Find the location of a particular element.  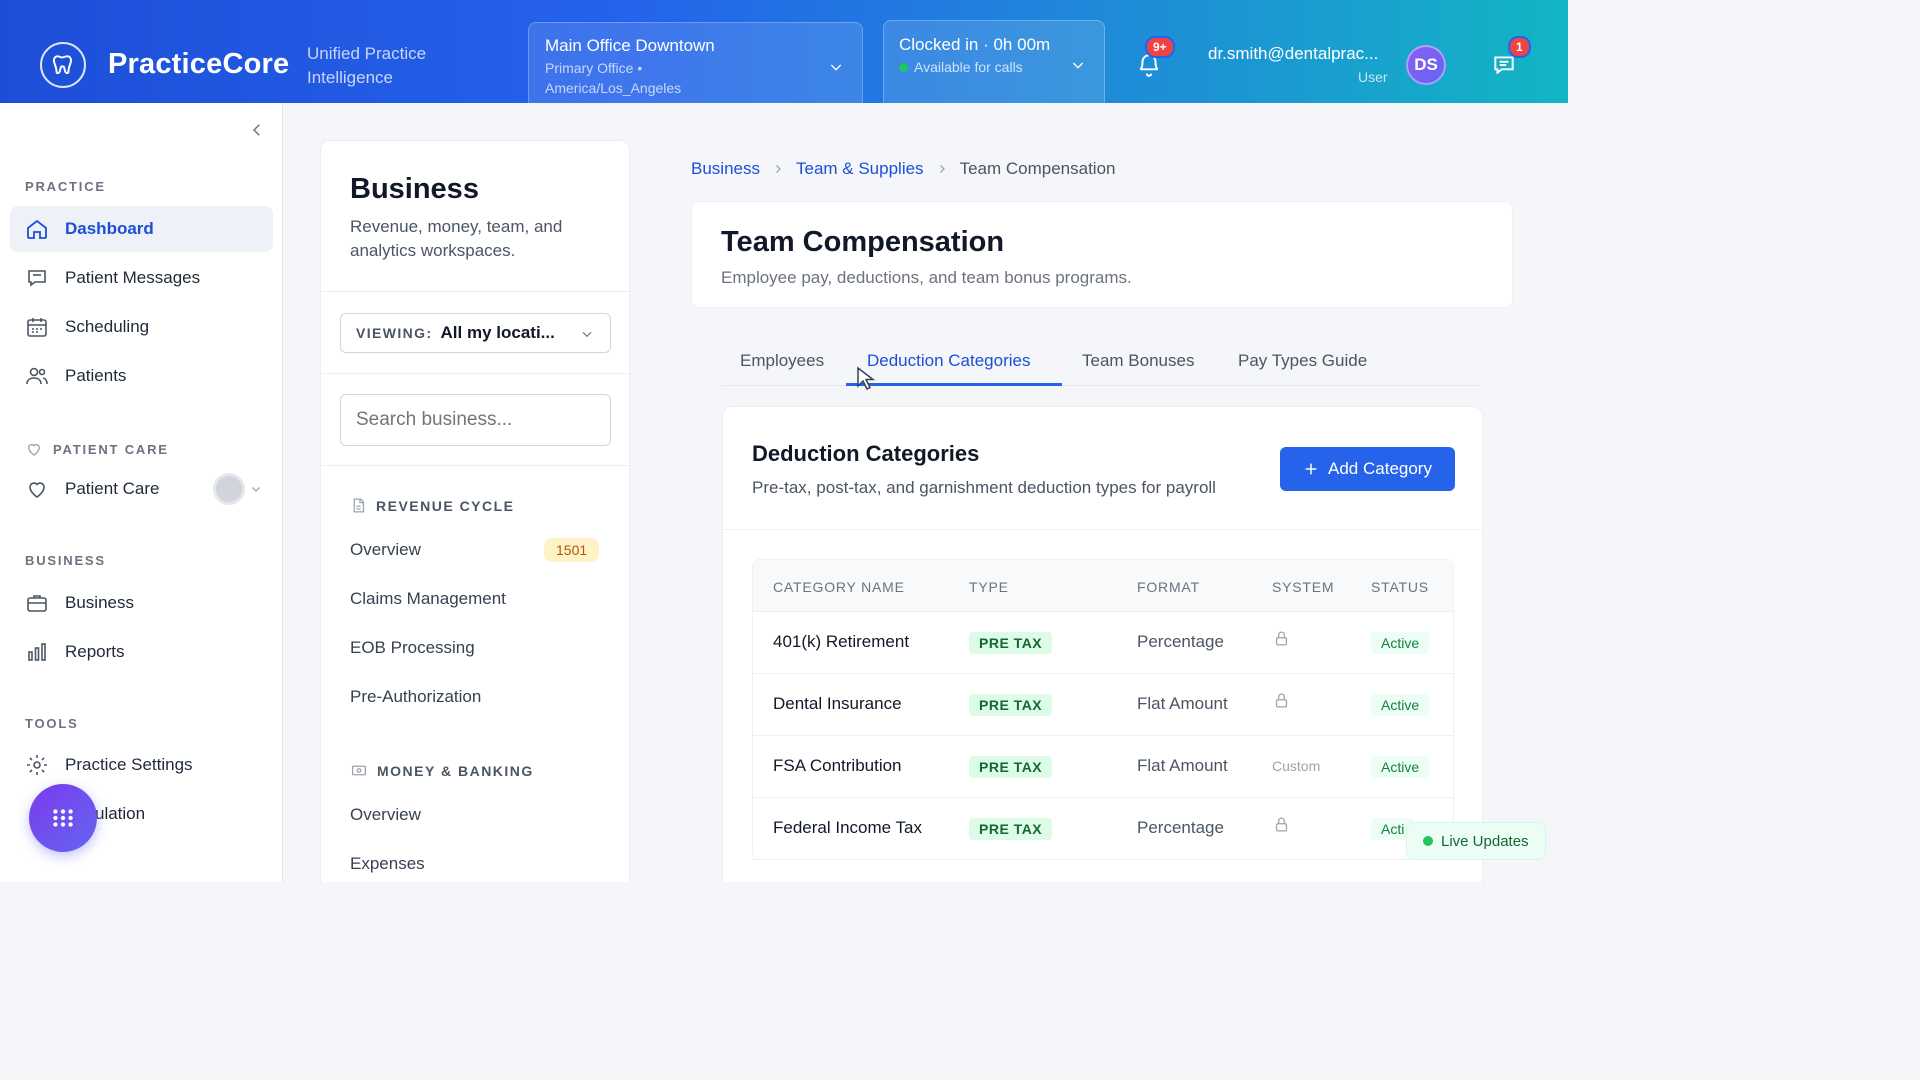

sidebar-item-label: Dashboard is located at coordinates (109, 228).